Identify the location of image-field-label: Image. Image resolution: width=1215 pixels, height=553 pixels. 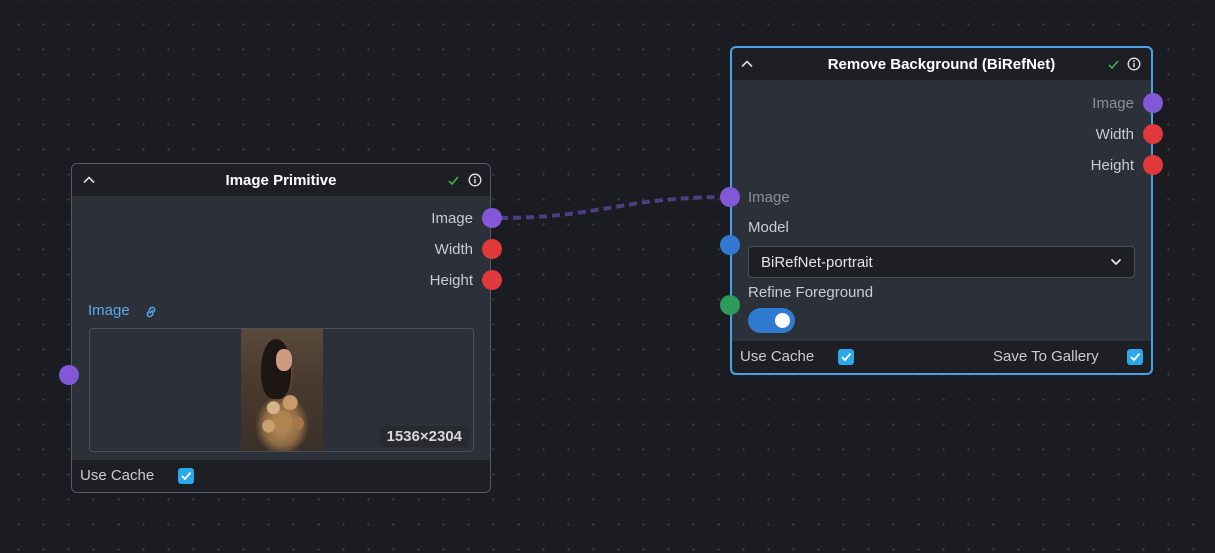
(109, 310).